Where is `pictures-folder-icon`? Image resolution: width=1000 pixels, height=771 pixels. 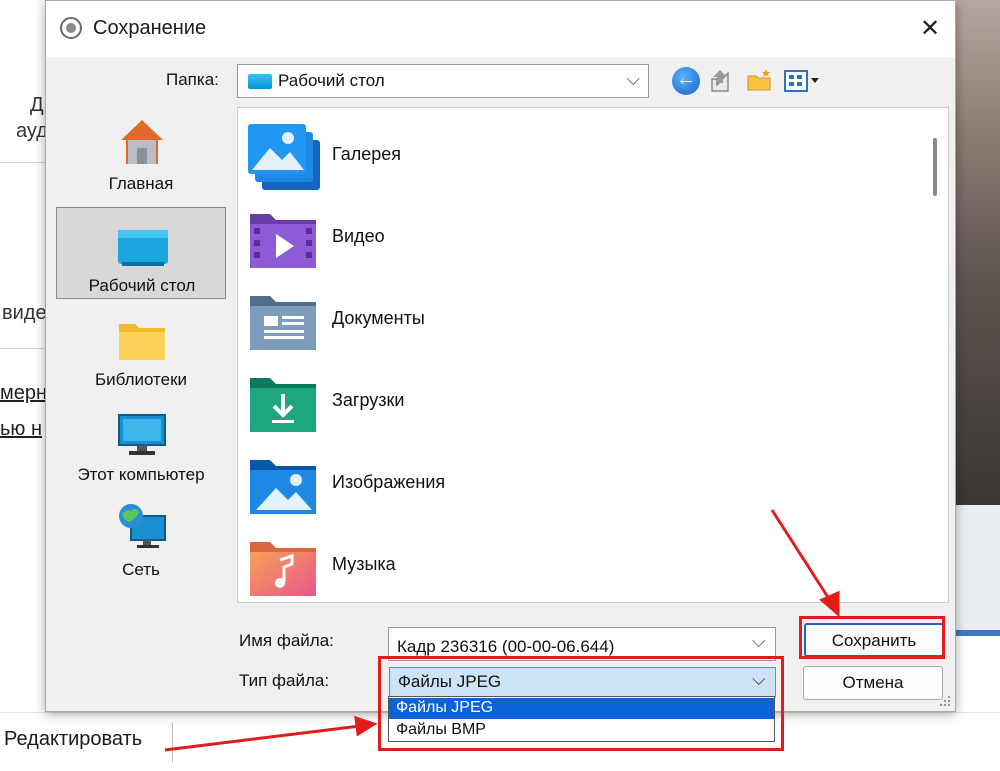
pictures-folder-icon is located at coordinates (284, 485).